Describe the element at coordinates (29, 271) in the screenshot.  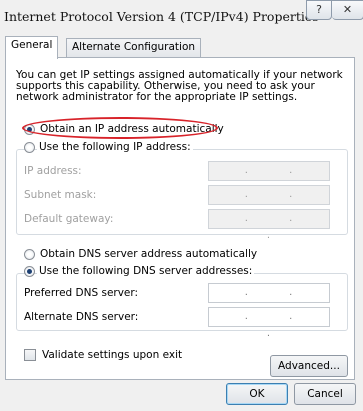
I see `use-following-dns-radio` at that location.